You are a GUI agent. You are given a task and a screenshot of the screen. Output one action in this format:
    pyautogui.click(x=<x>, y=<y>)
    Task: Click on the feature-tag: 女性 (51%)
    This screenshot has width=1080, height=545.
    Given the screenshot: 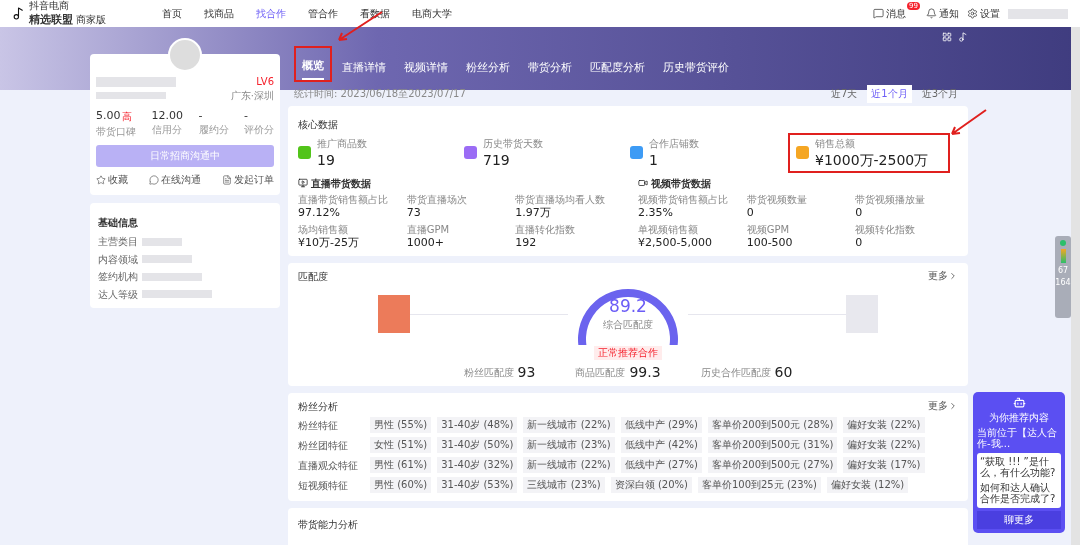 What is the action you would take?
    pyautogui.click(x=401, y=445)
    